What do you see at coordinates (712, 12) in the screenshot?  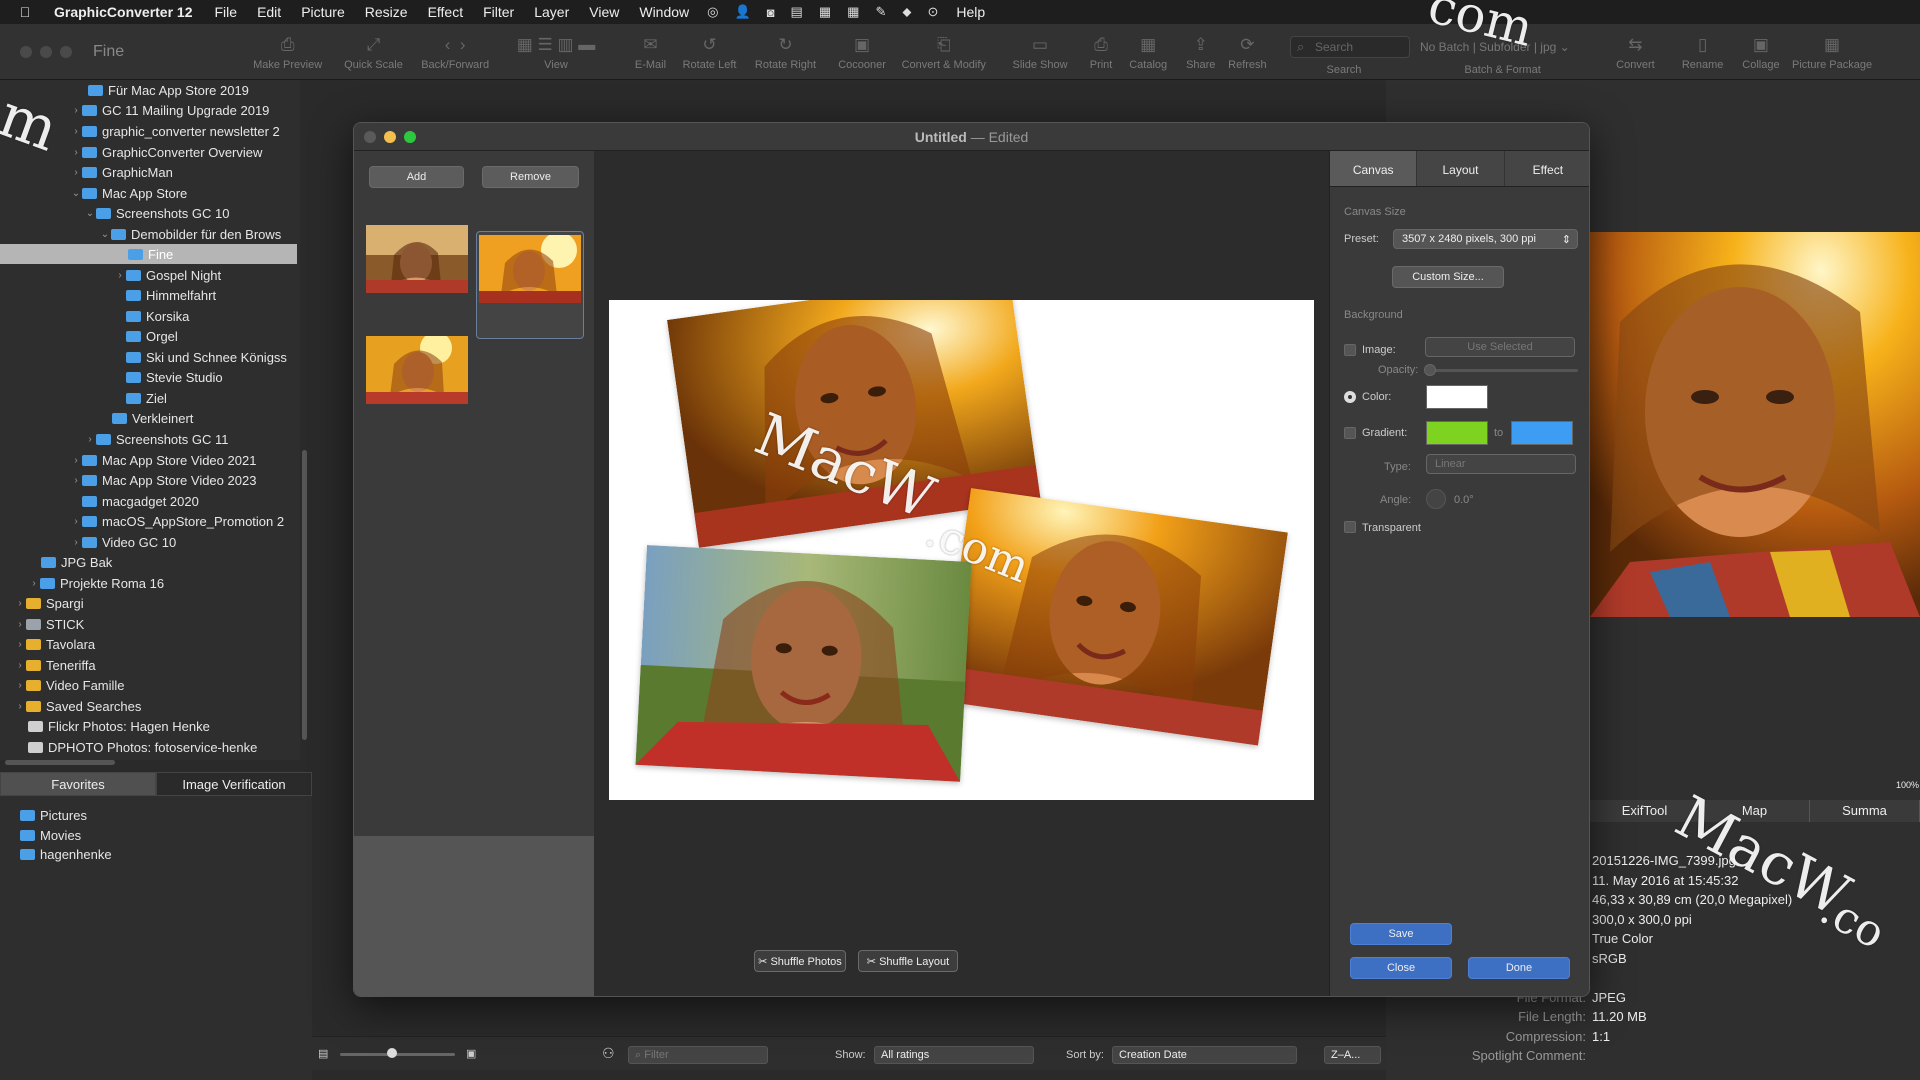 I see `target-icon: ◎` at bounding box center [712, 12].